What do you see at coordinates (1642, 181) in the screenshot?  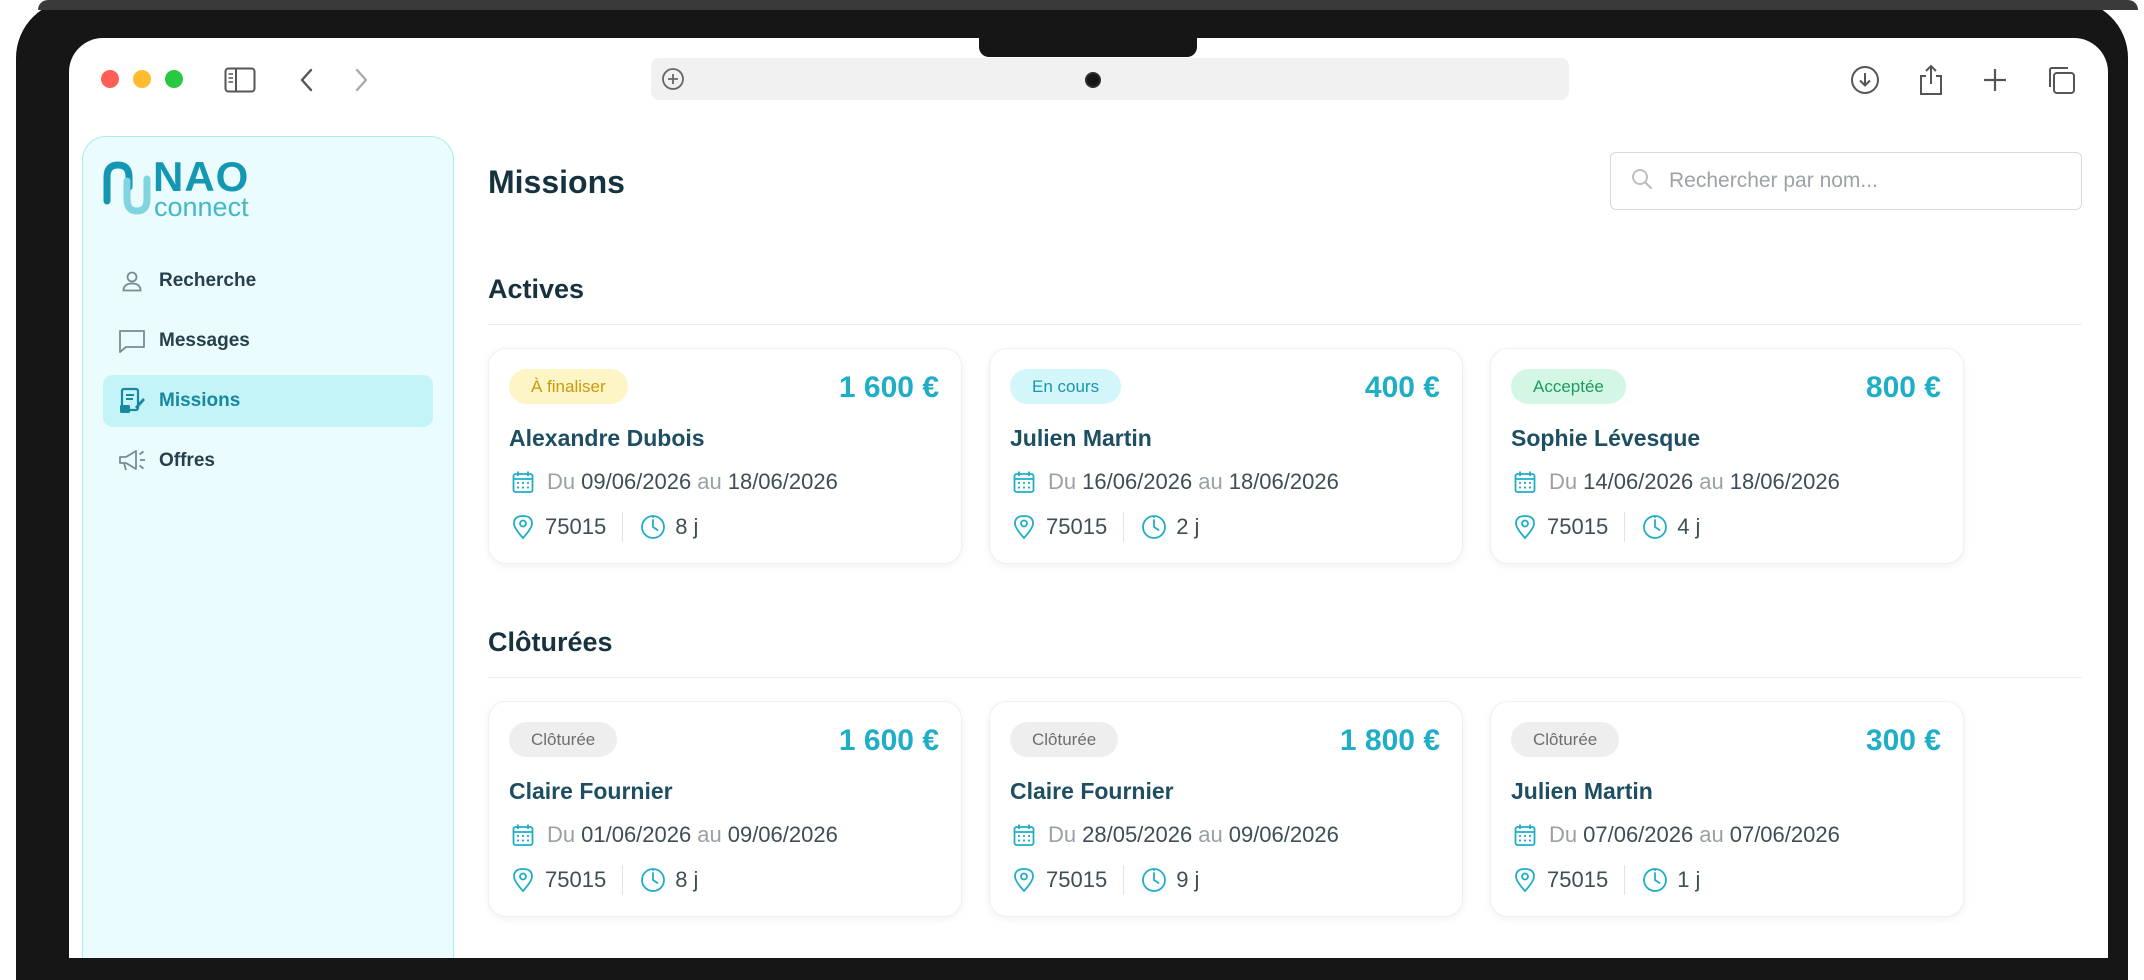 I see `search-icon` at bounding box center [1642, 181].